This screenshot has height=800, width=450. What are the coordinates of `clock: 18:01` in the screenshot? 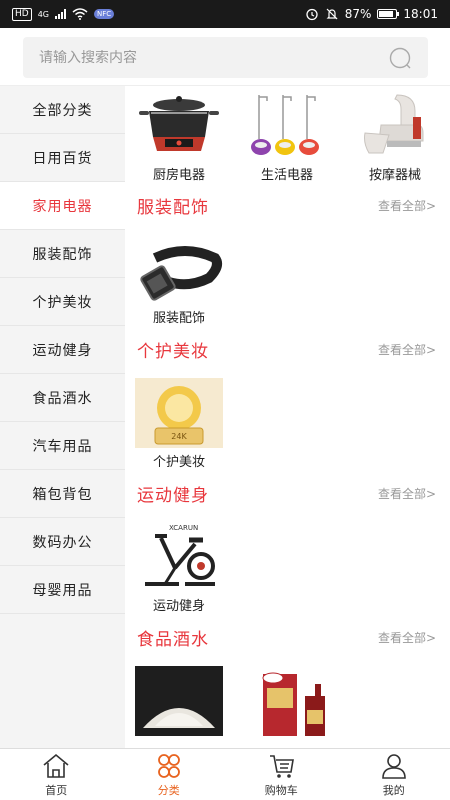 It's located at (420, 14).